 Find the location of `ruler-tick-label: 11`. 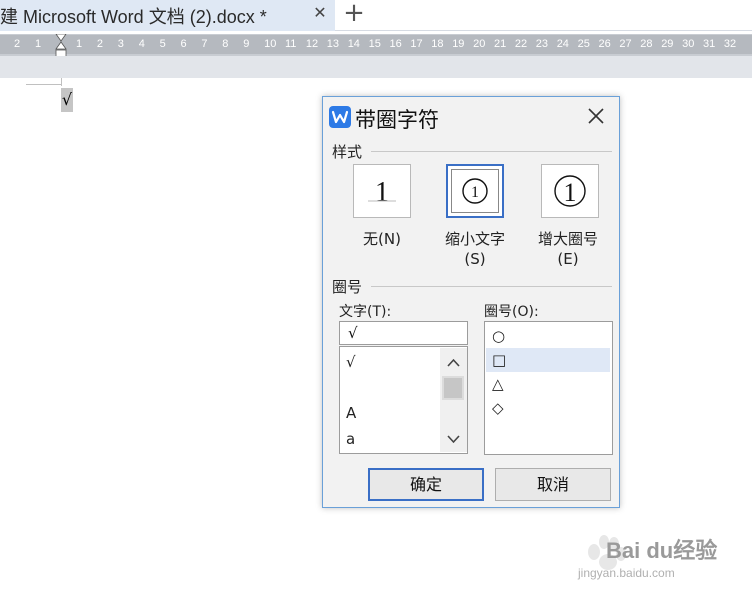

ruler-tick-label: 11 is located at coordinates (291, 44).